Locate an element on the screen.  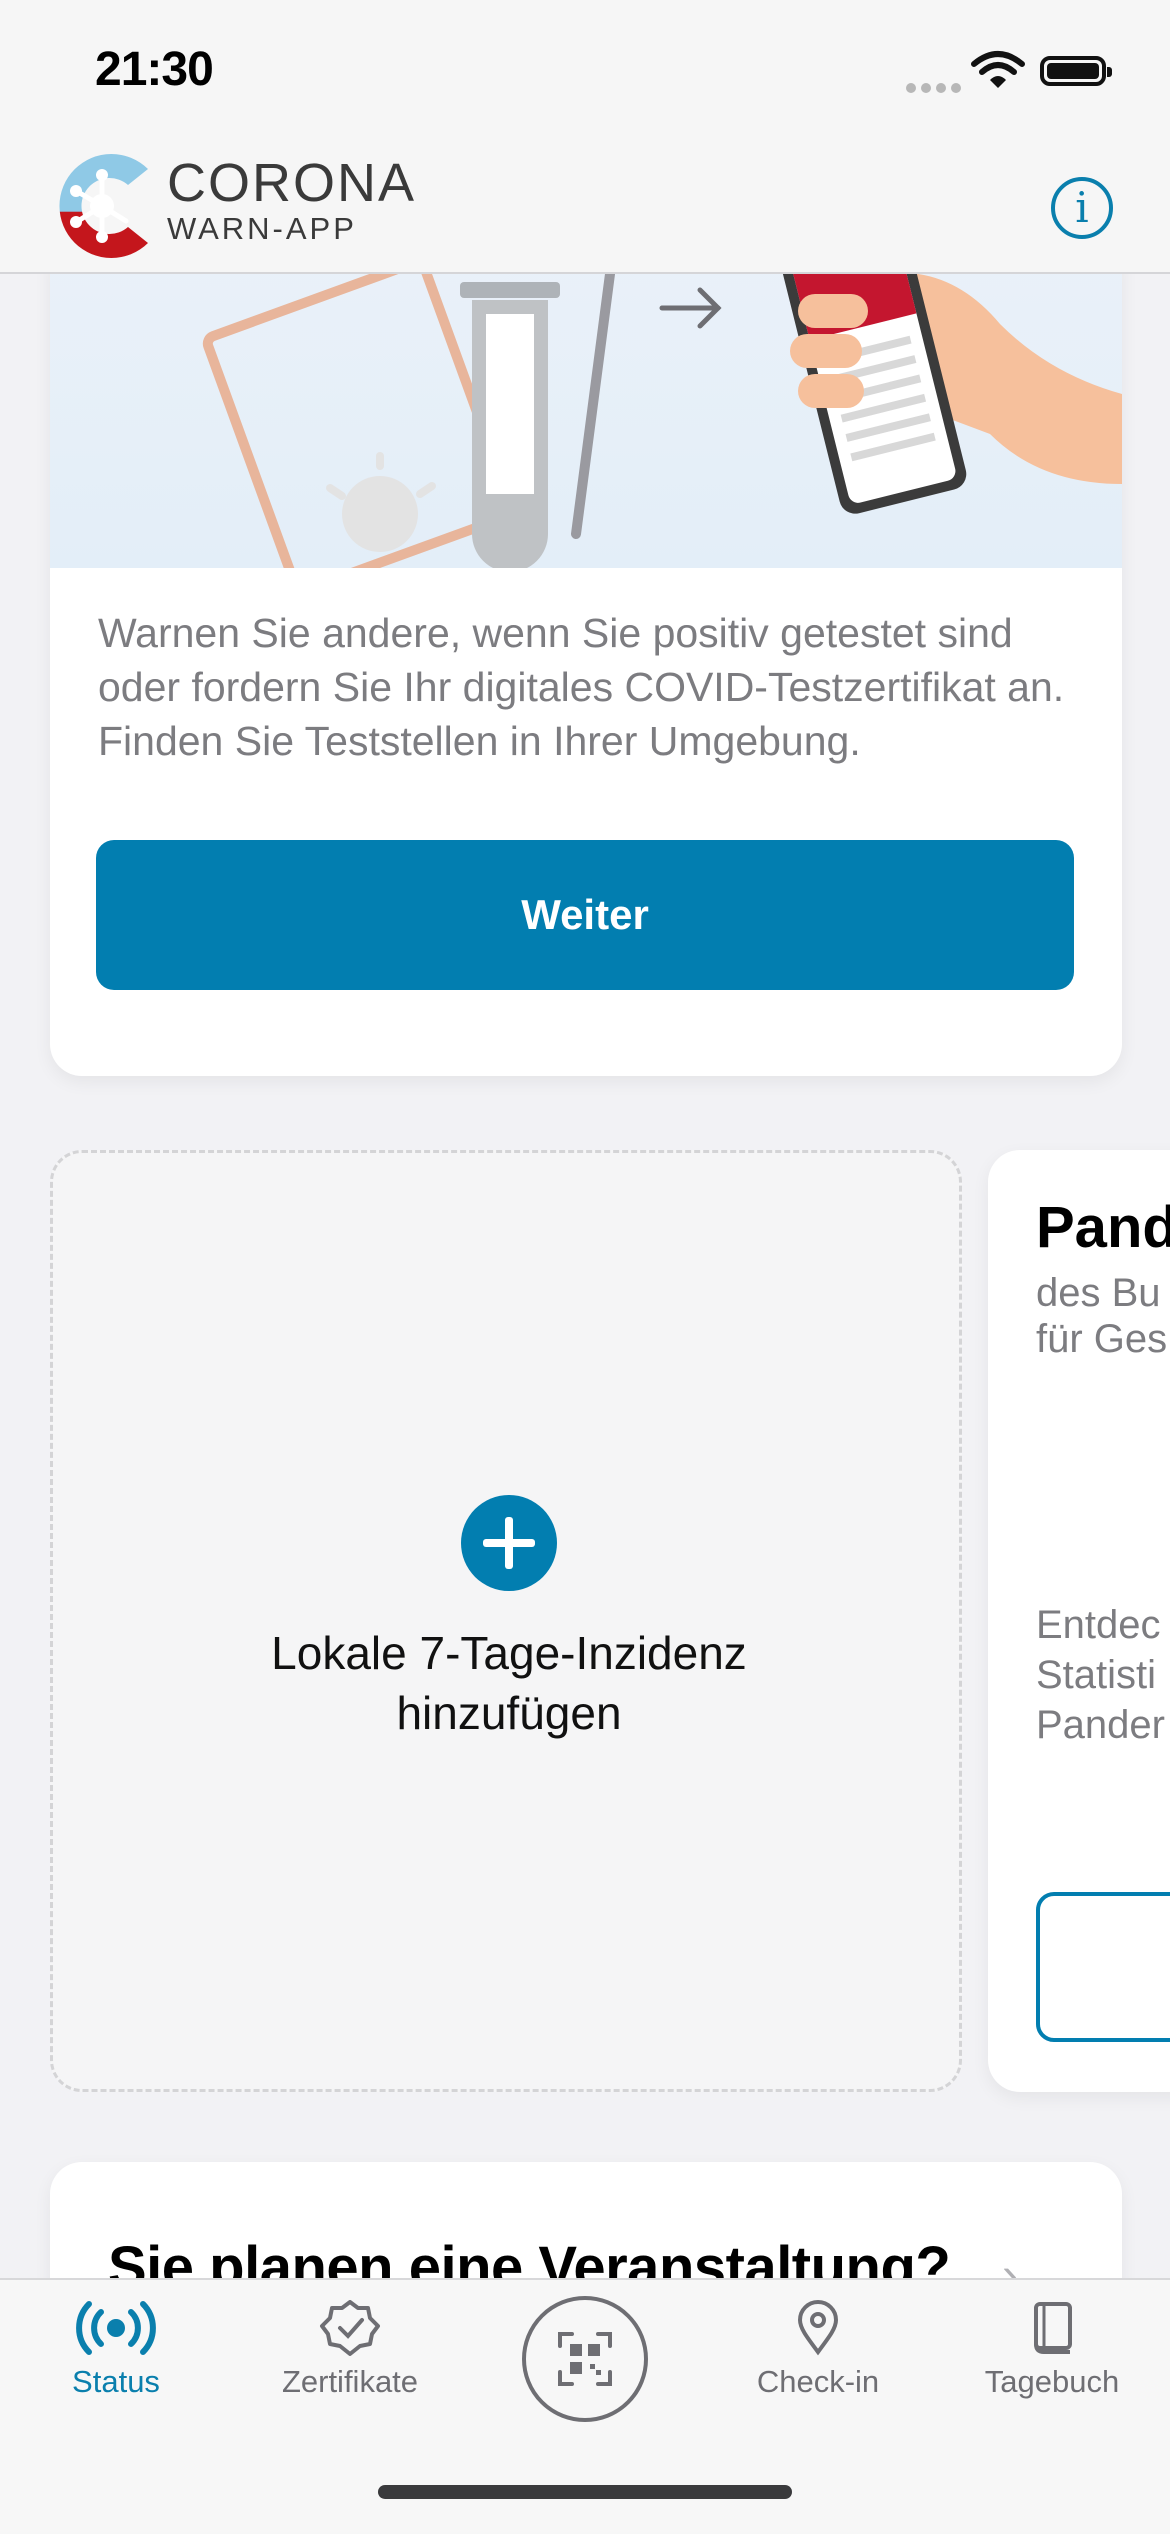
brand-wordmark: CORONA WARN-APP is located at coordinates (291, 201).